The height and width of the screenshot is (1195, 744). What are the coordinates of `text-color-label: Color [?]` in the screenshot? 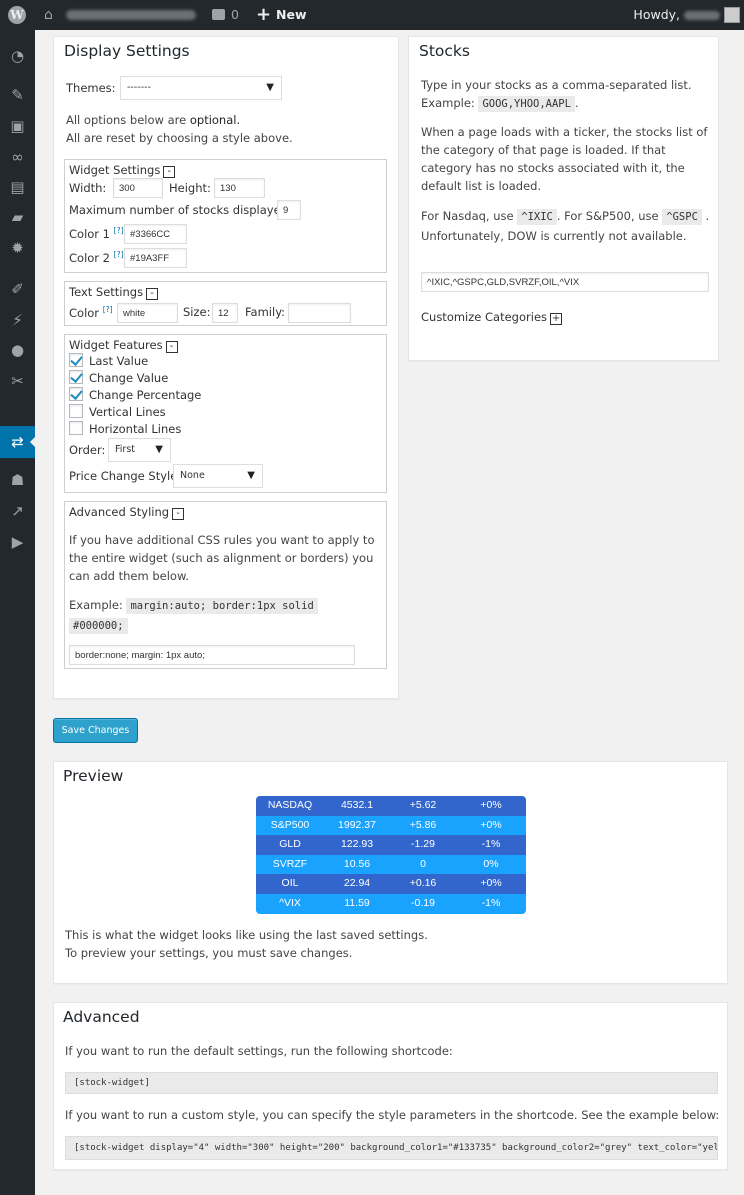 It's located at (91, 312).